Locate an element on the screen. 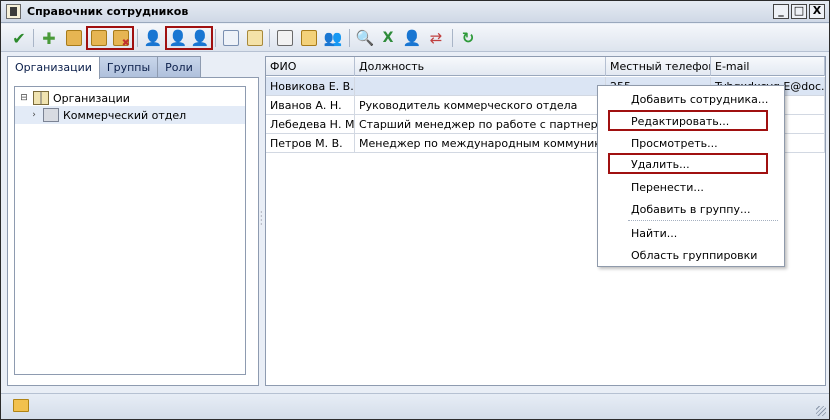  tab-roles: Роли is located at coordinates (179, 67).